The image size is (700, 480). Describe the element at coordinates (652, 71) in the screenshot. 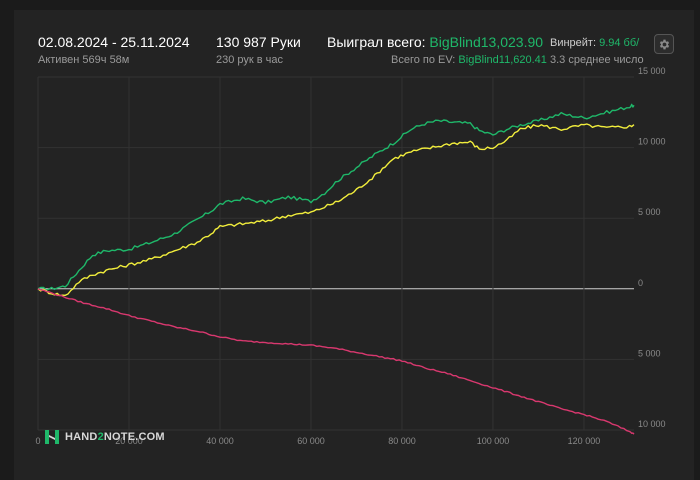

I see `y-tick-label: 15 000` at that location.